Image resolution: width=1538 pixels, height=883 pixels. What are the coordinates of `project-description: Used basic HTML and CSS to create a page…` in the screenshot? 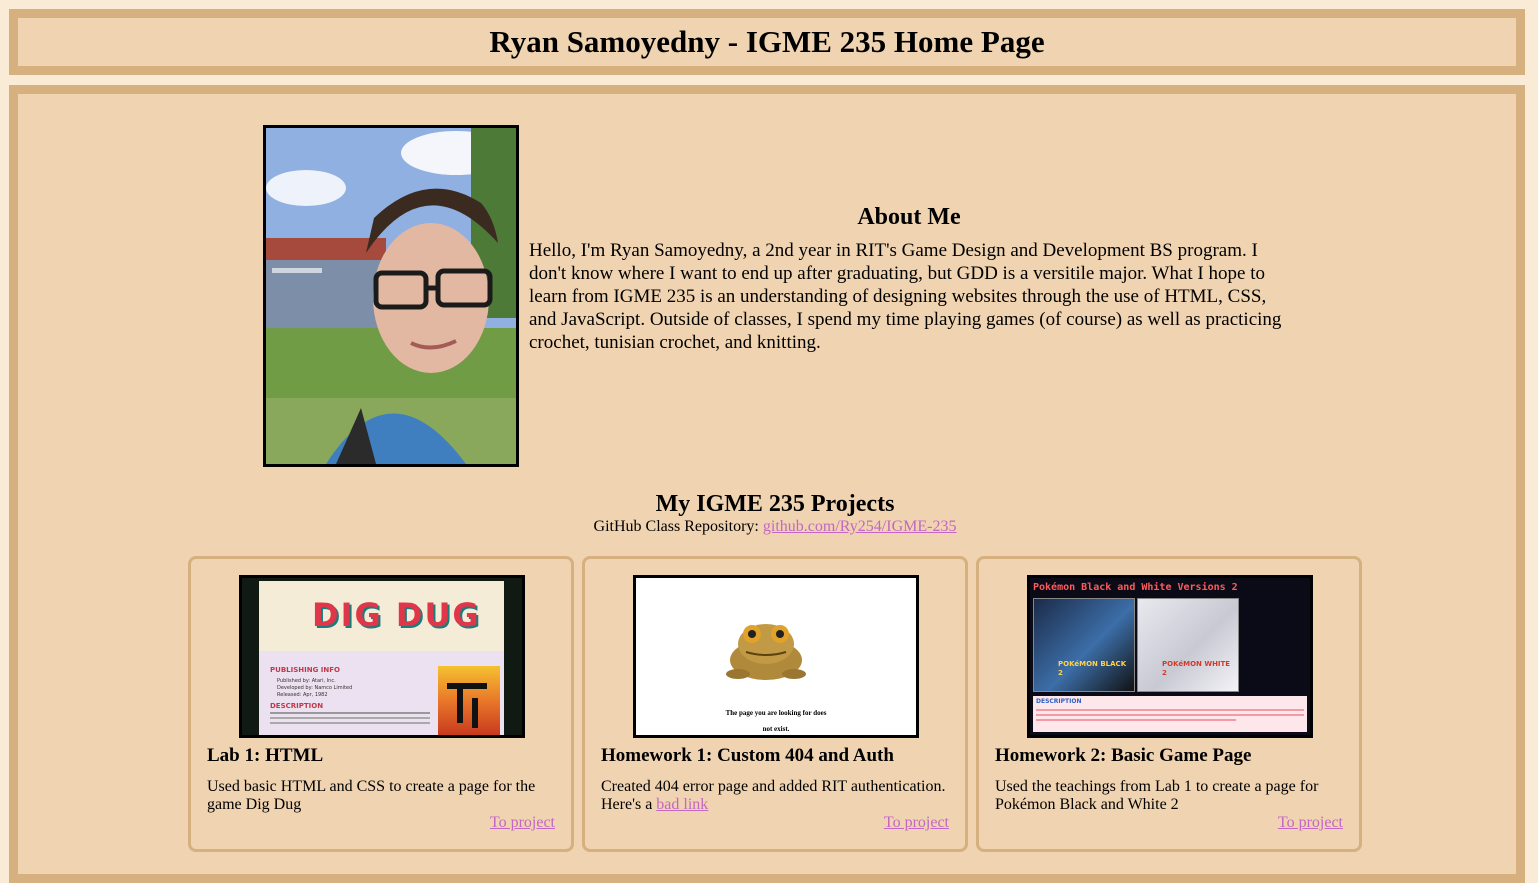 It's located at (371, 795).